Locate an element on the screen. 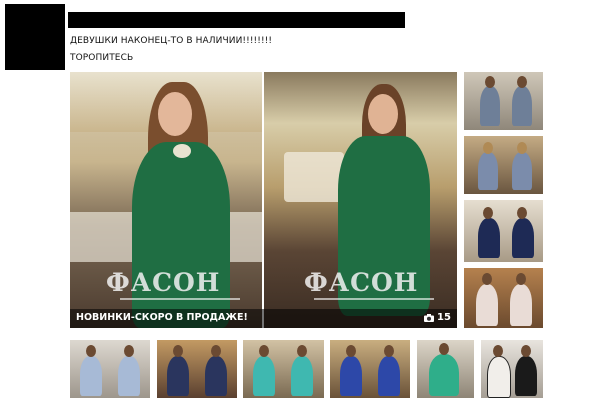 Image resolution: width=600 pixels, height=410 pixels. camera-icon is located at coordinates (429, 317).